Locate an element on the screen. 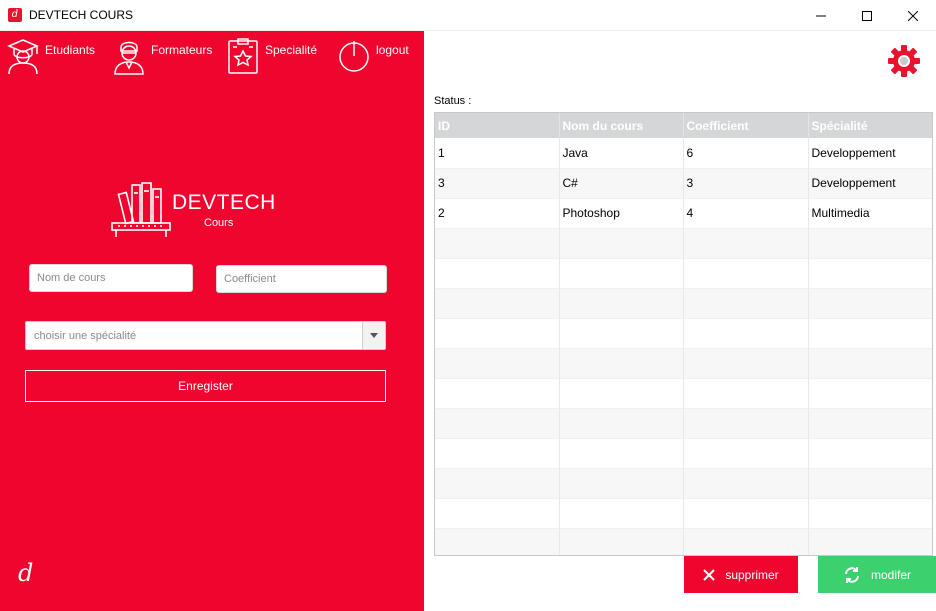  delete-button-label: supprimer is located at coordinates (752, 574).